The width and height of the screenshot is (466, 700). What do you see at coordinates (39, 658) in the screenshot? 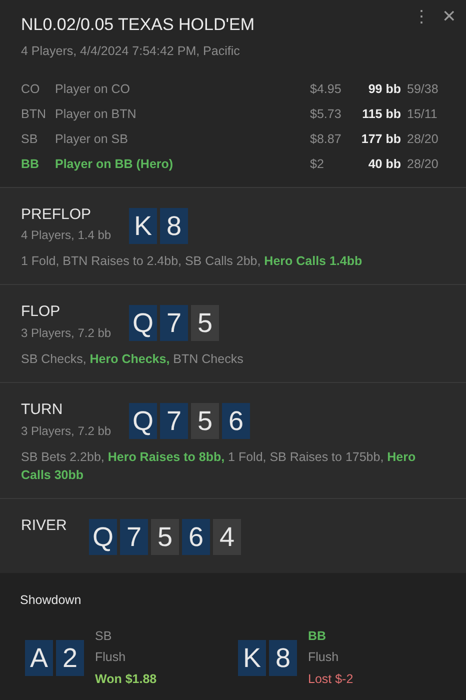
I see `playing-card: A` at bounding box center [39, 658].